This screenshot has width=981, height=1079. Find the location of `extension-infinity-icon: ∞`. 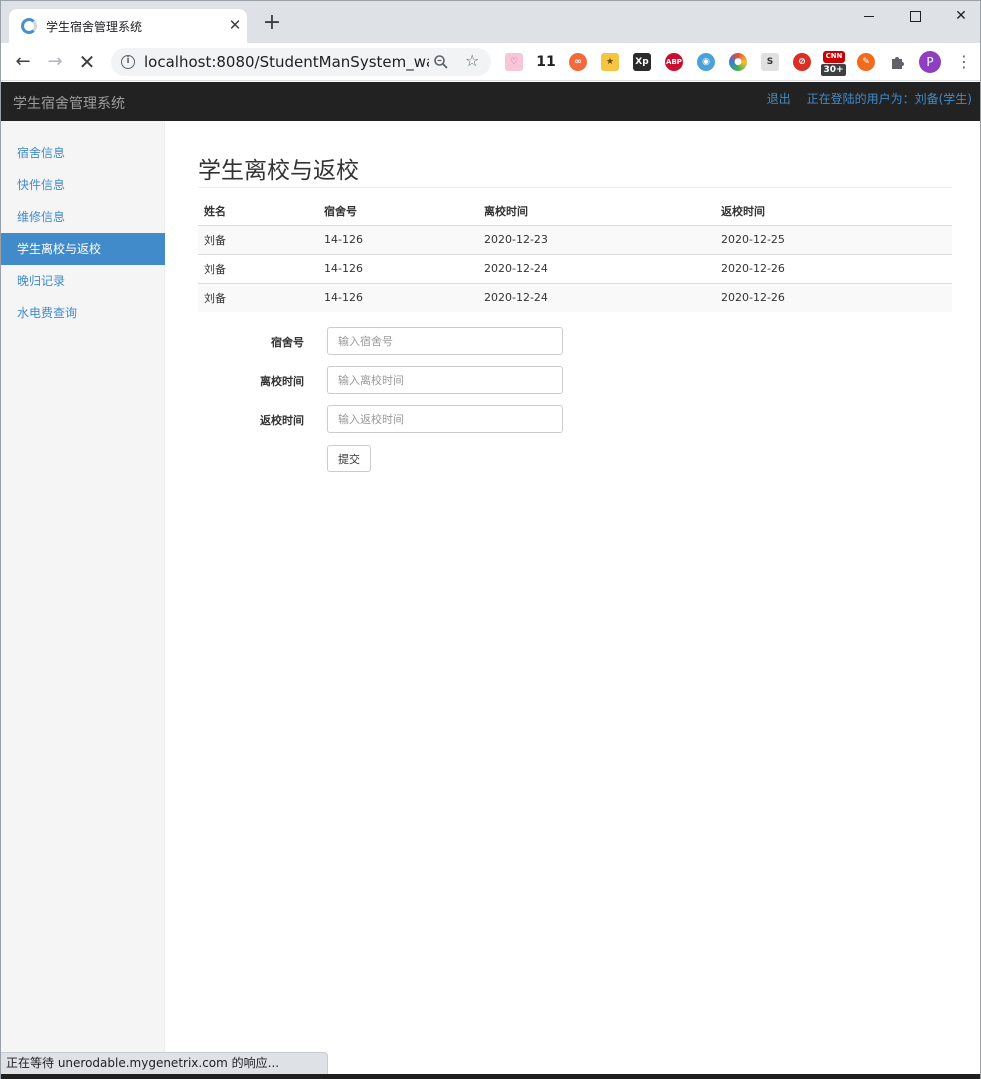

extension-infinity-icon: ∞ is located at coordinates (578, 62).